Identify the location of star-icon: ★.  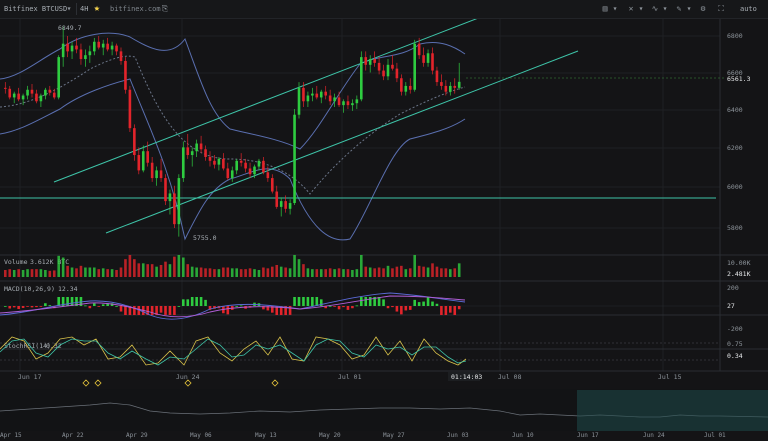
(97, 9).